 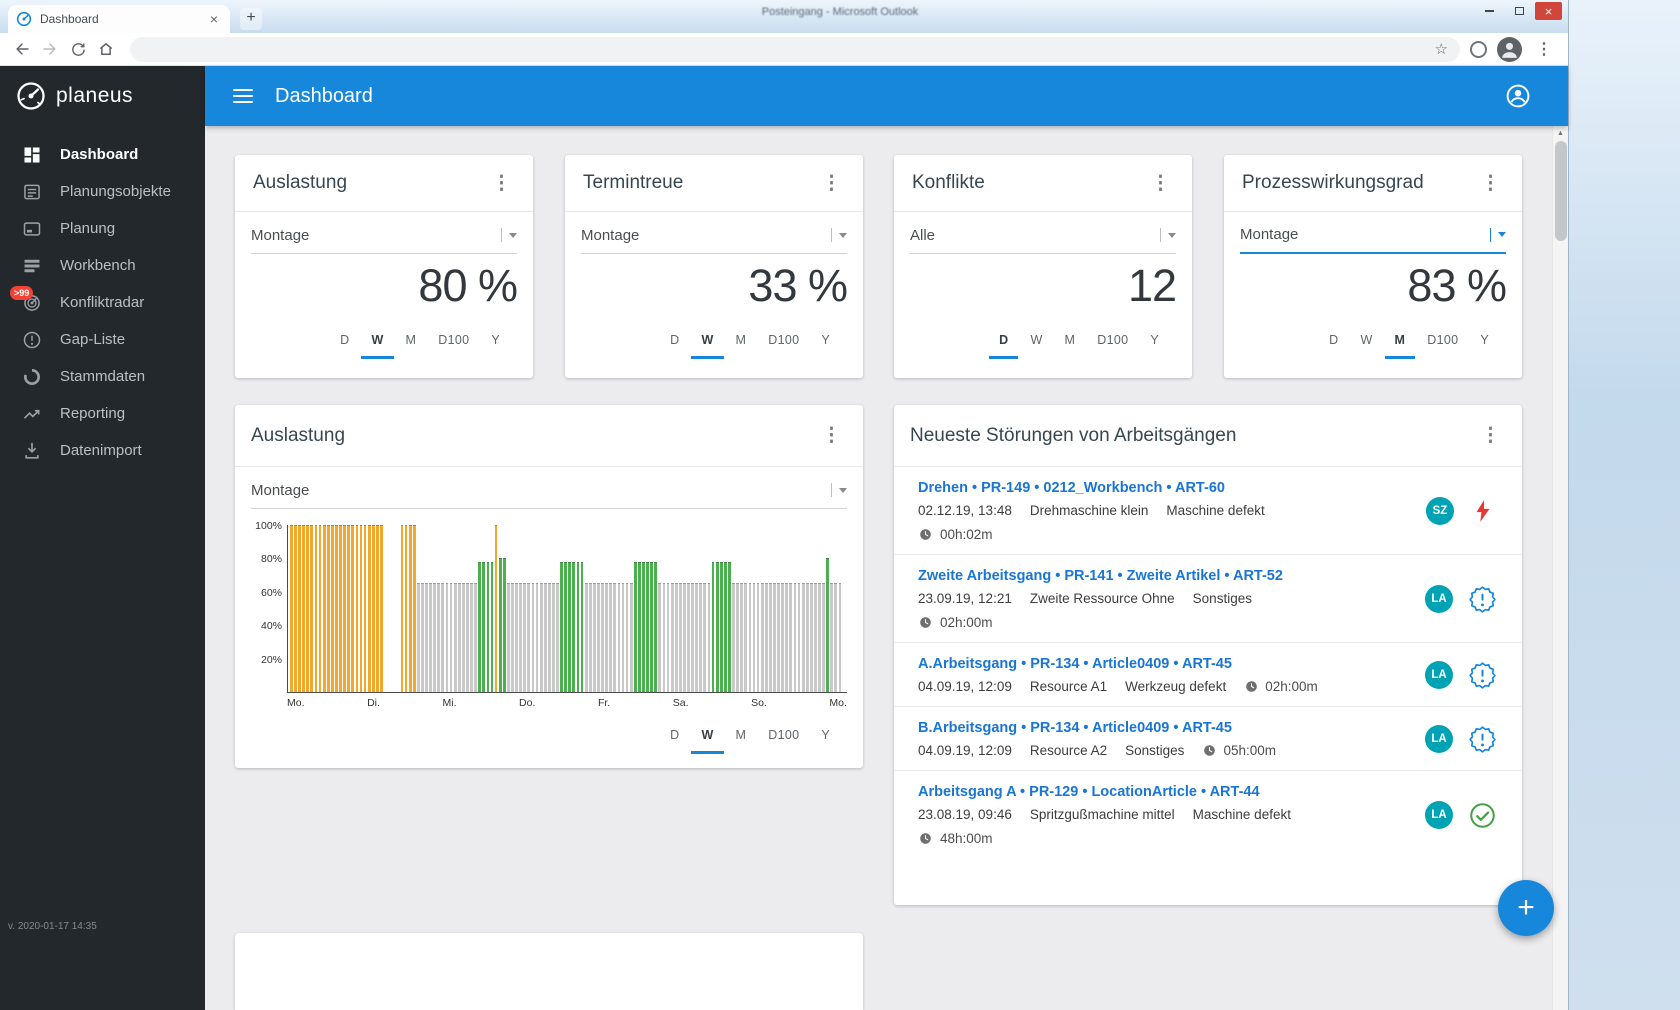 What do you see at coordinates (831, 490) in the screenshot?
I see `divider` at bounding box center [831, 490].